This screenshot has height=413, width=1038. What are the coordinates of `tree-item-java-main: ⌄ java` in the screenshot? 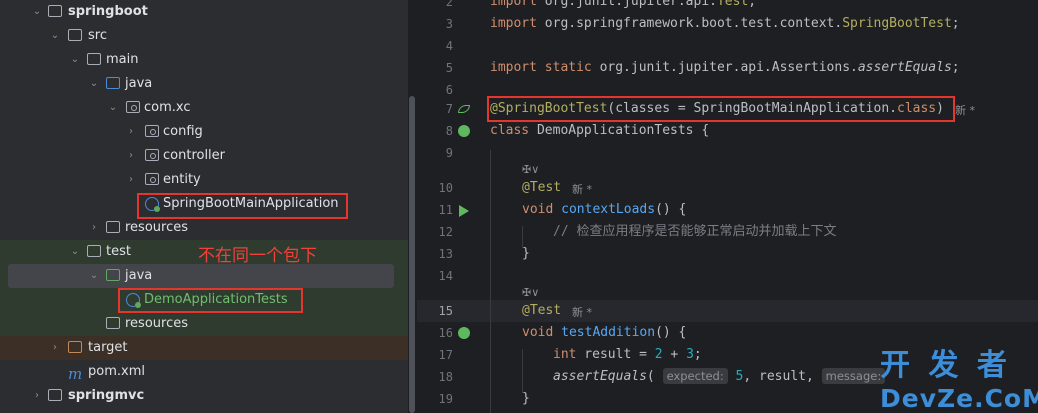 It's located at (204, 84).